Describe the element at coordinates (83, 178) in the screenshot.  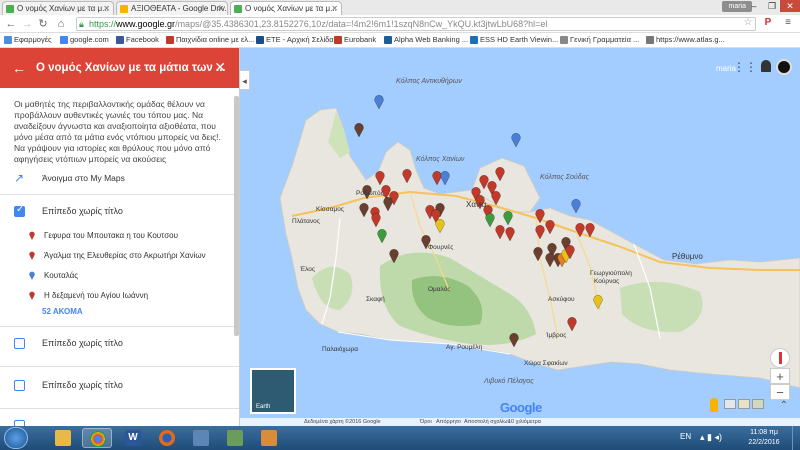
I see `open-in-my-maps-link: Άνοιγμα στο My Maps` at that location.